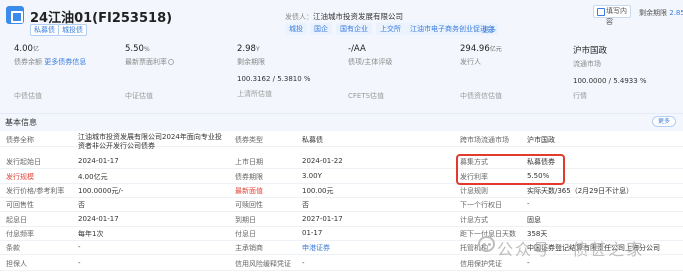 Image resolution: width=683 pixels, height=278 pixels. What do you see at coordinates (274, 94) in the screenshot?
I see `valuation-source: 上清所估值` at bounding box center [274, 94].